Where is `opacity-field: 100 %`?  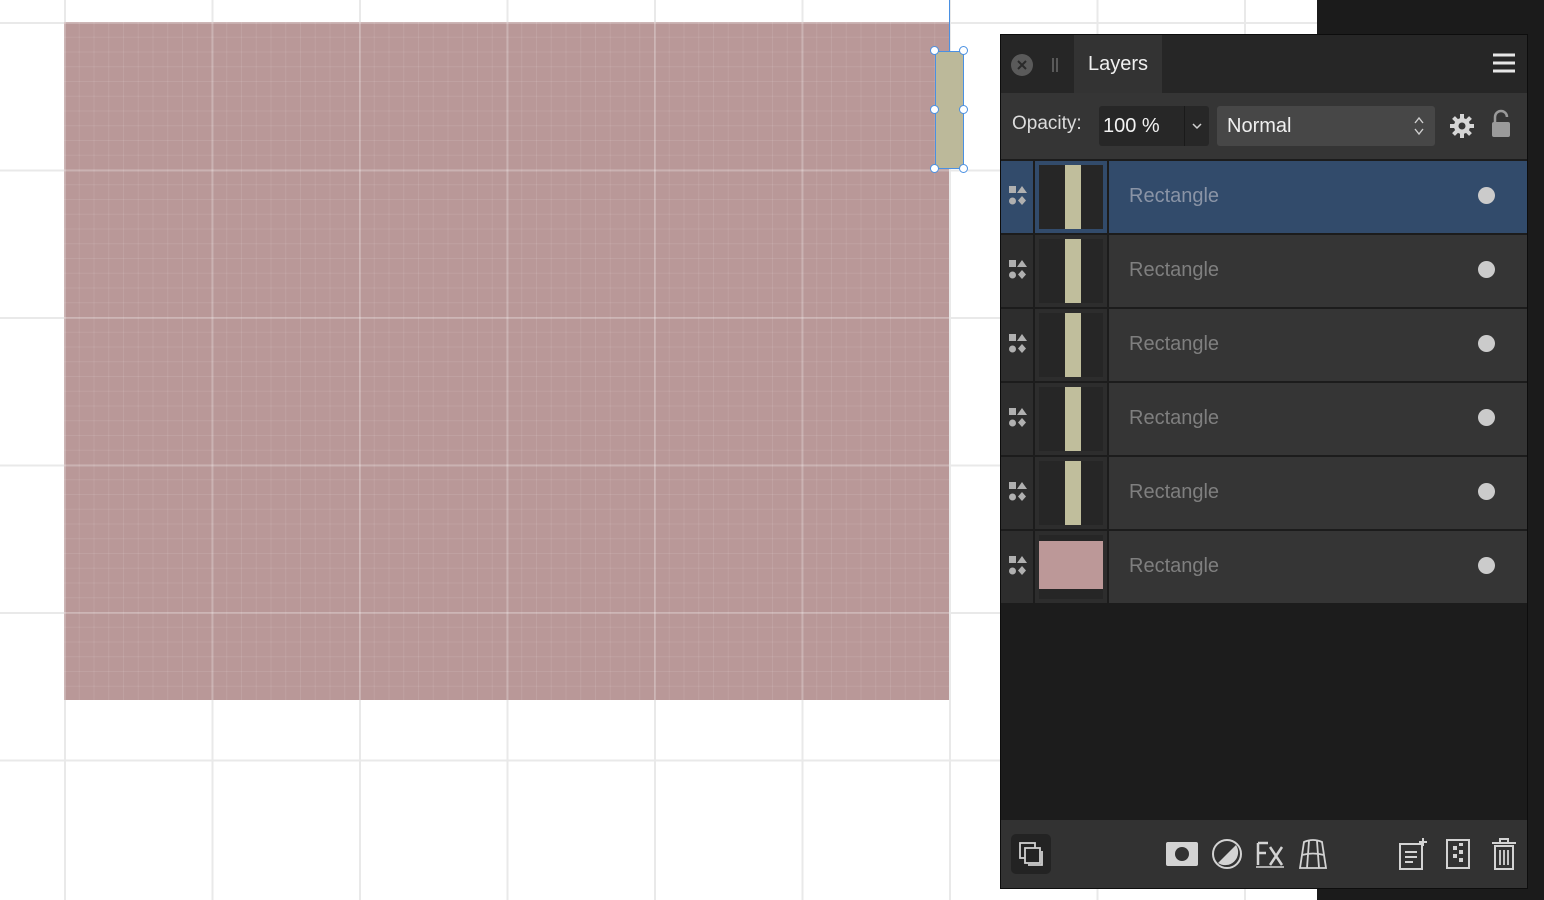 opacity-field: 100 % is located at coordinates (1154, 126).